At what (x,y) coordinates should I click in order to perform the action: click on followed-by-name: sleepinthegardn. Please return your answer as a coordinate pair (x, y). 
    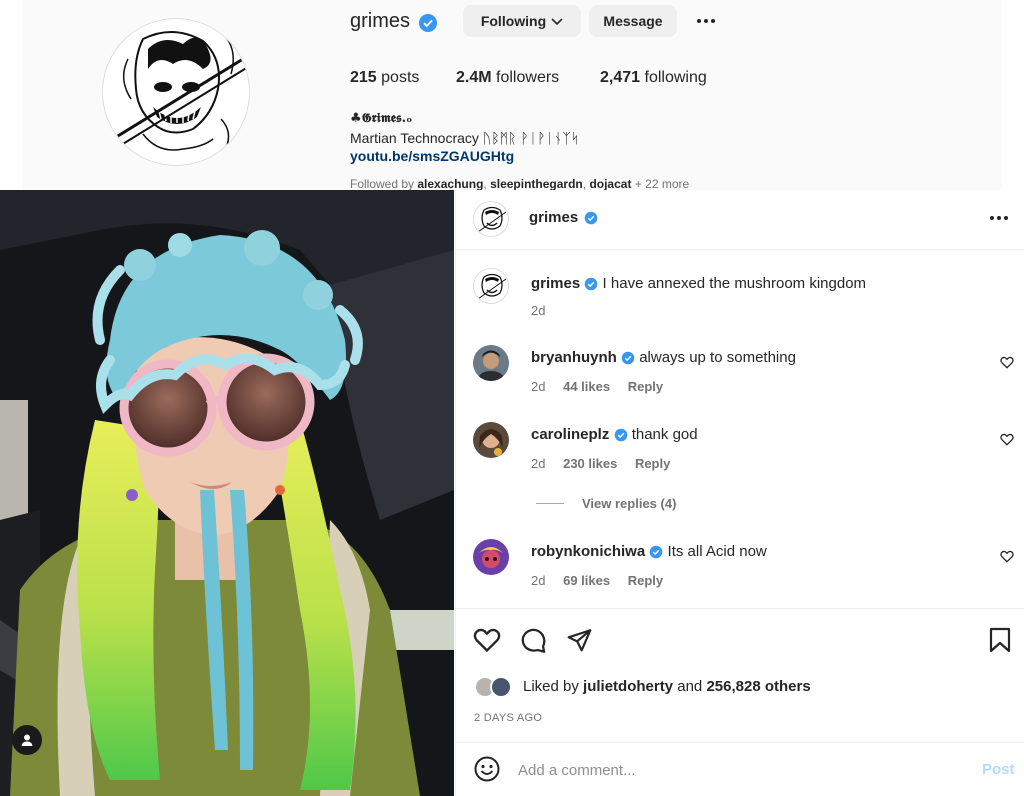
    Looking at the image, I should click on (536, 184).